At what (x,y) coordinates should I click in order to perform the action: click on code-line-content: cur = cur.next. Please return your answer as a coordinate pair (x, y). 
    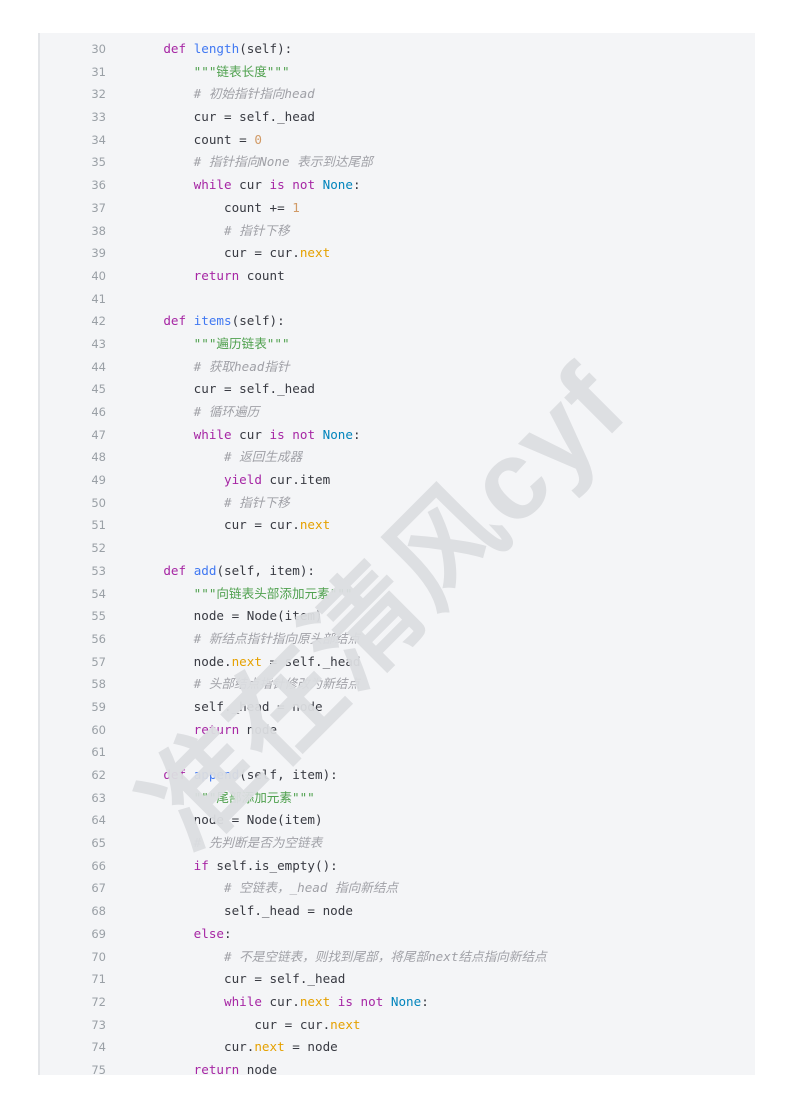
    Looking at the image, I should click on (233, 1025).